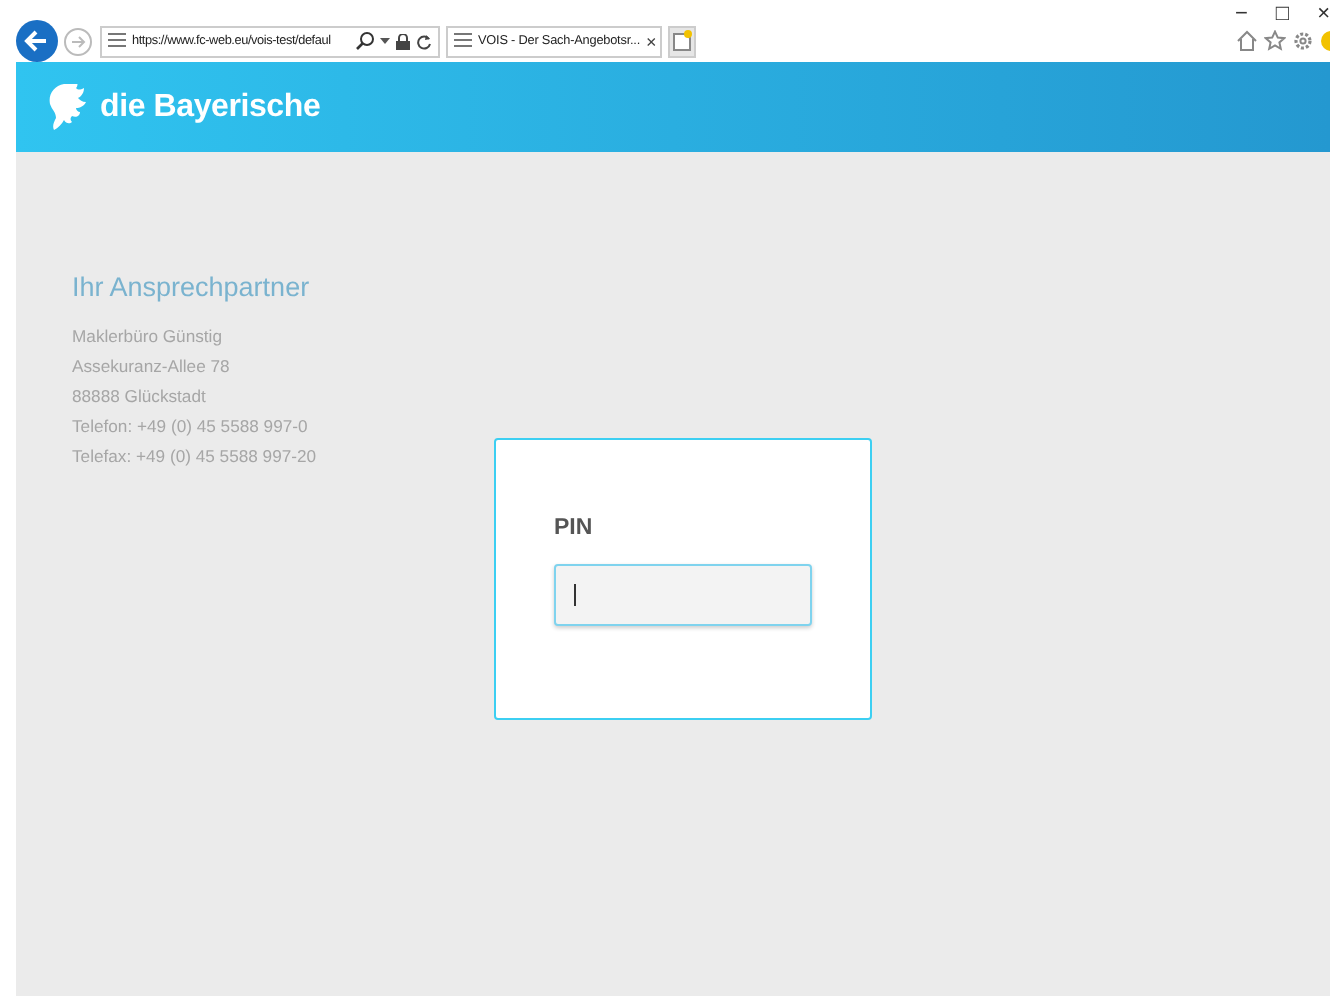 The width and height of the screenshot is (1330, 996). I want to click on contact-line: Maklerbüro Günstig, so click(148, 337).